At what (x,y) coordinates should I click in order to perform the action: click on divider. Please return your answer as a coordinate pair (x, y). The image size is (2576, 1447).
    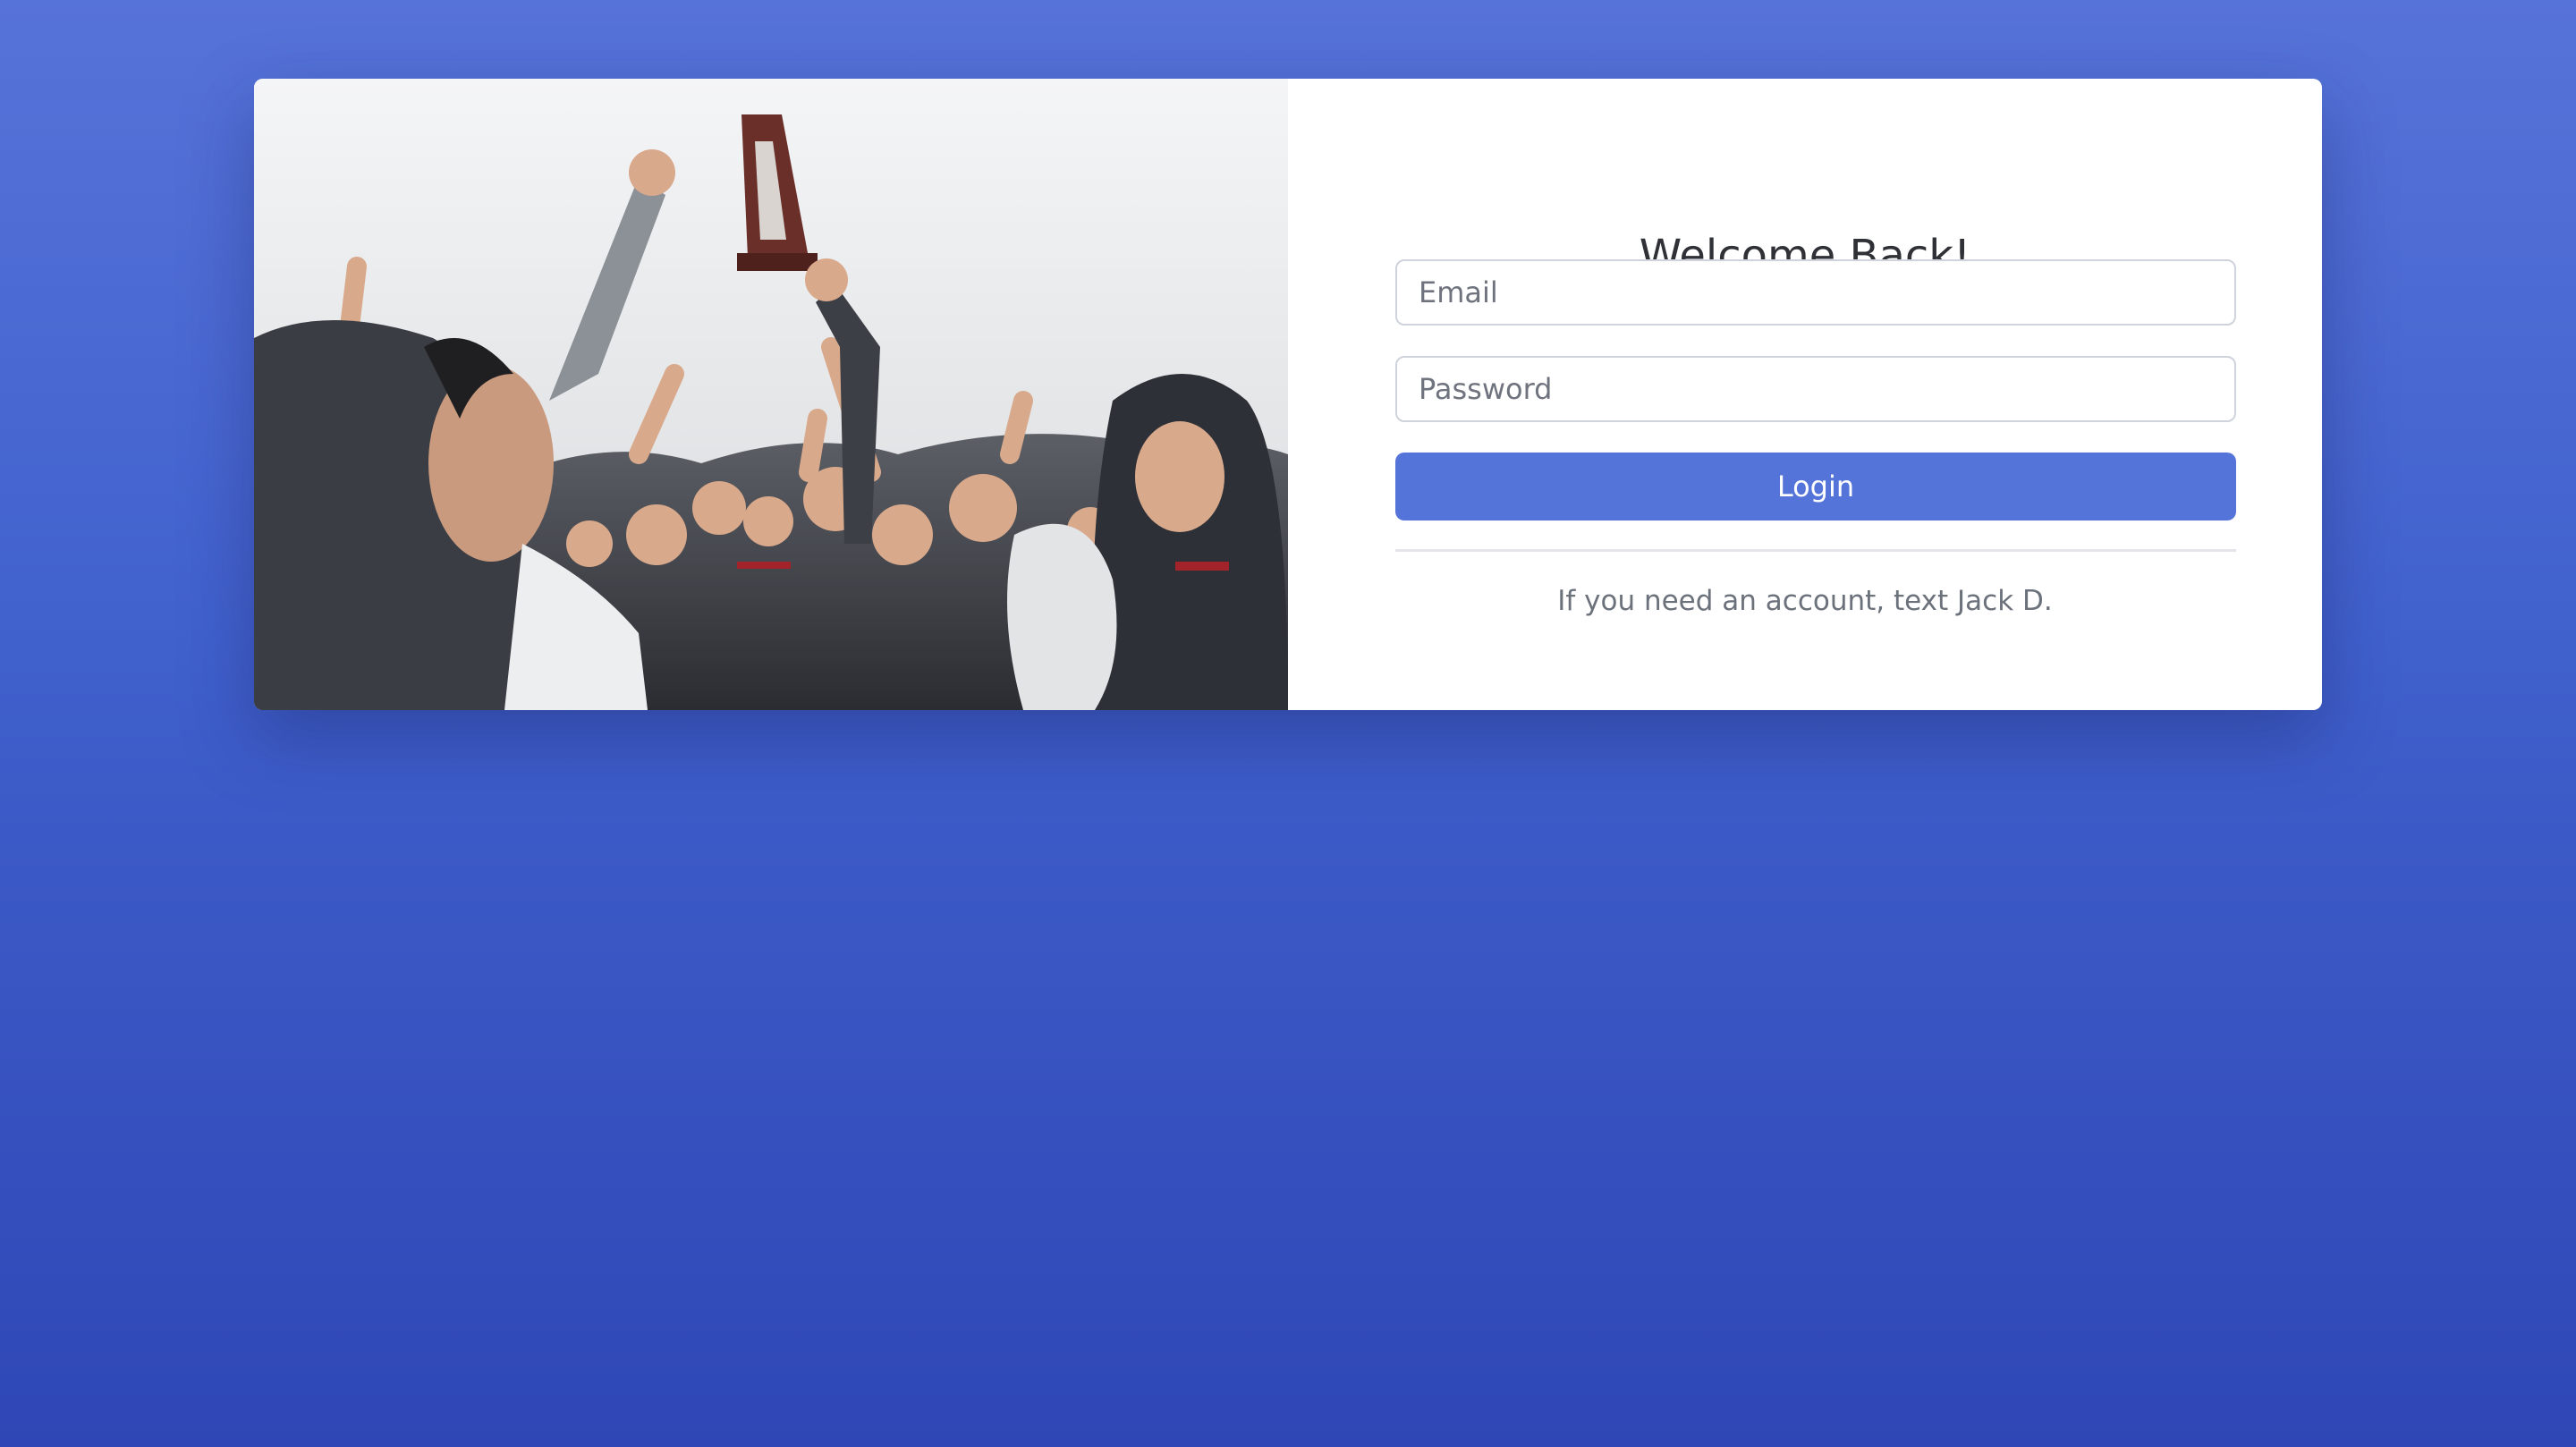
    Looking at the image, I should click on (1815, 550).